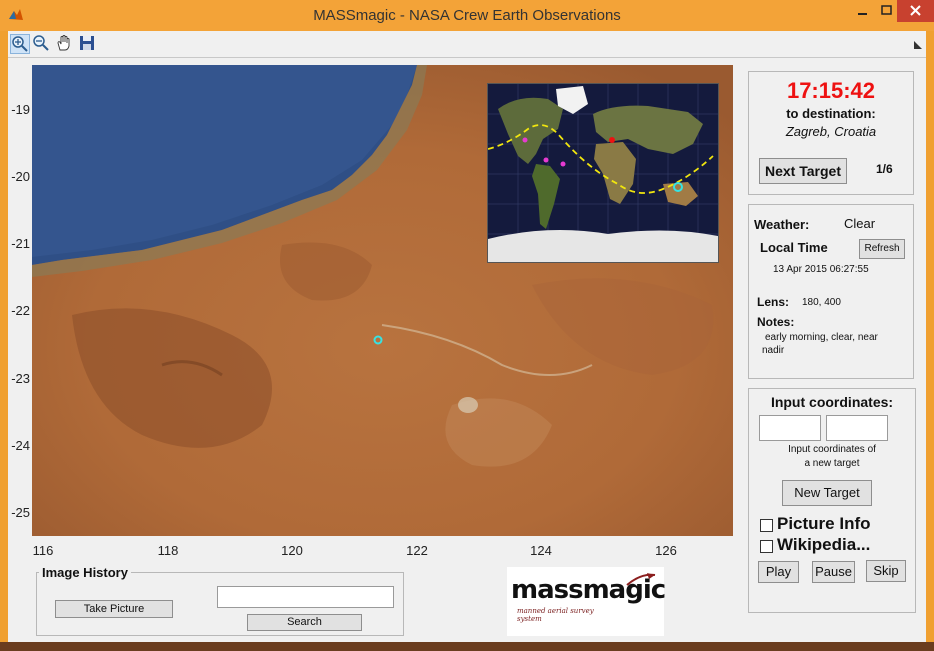  I want to click on skip-button: Skip, so click(886, 571).